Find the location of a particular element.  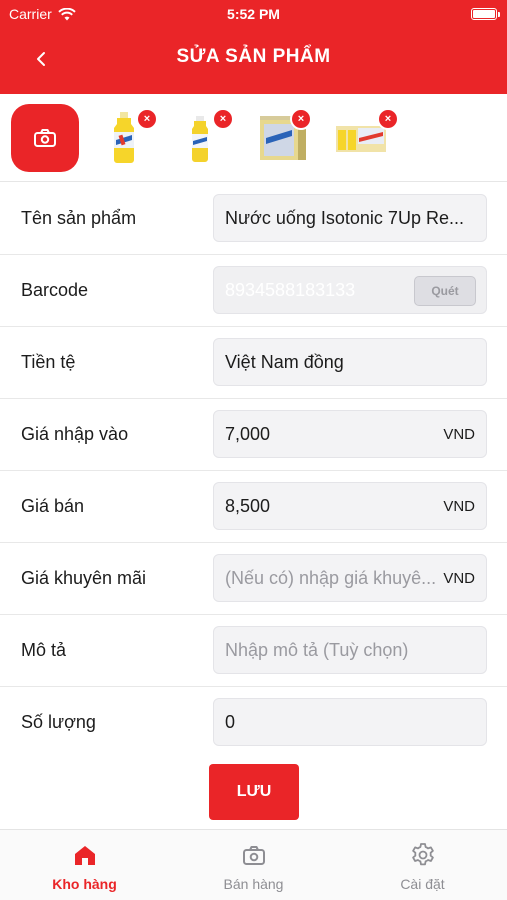

tab-label: Bán hàng is located at coordinates (253, 884).